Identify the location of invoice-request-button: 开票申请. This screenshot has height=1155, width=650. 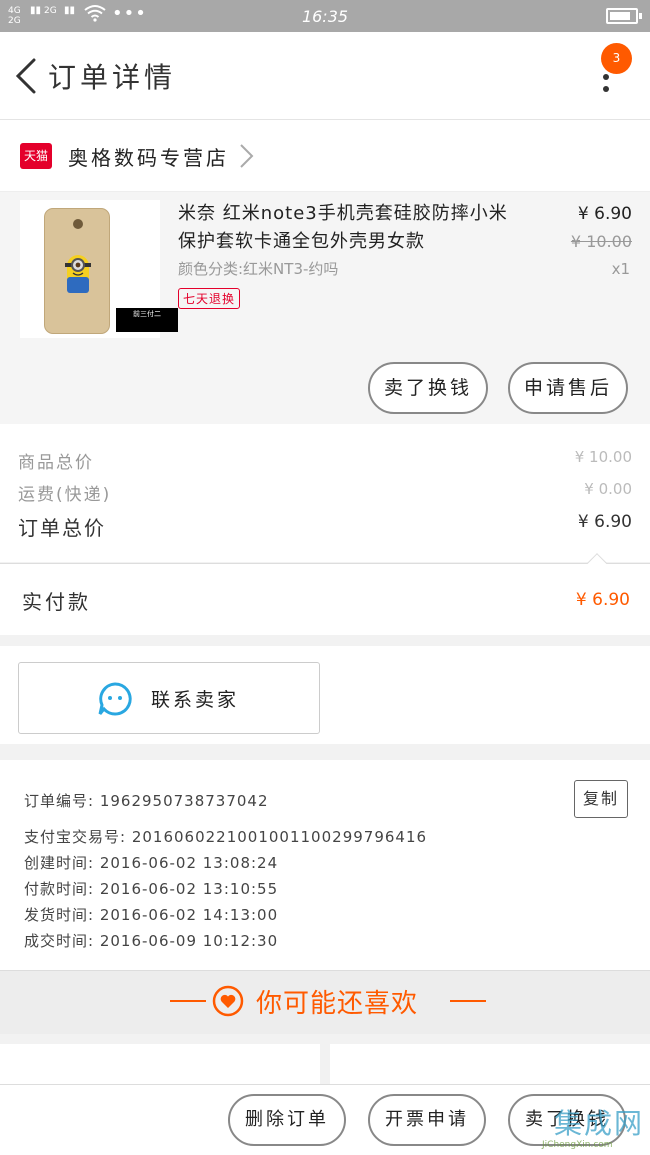
(427, 1120).